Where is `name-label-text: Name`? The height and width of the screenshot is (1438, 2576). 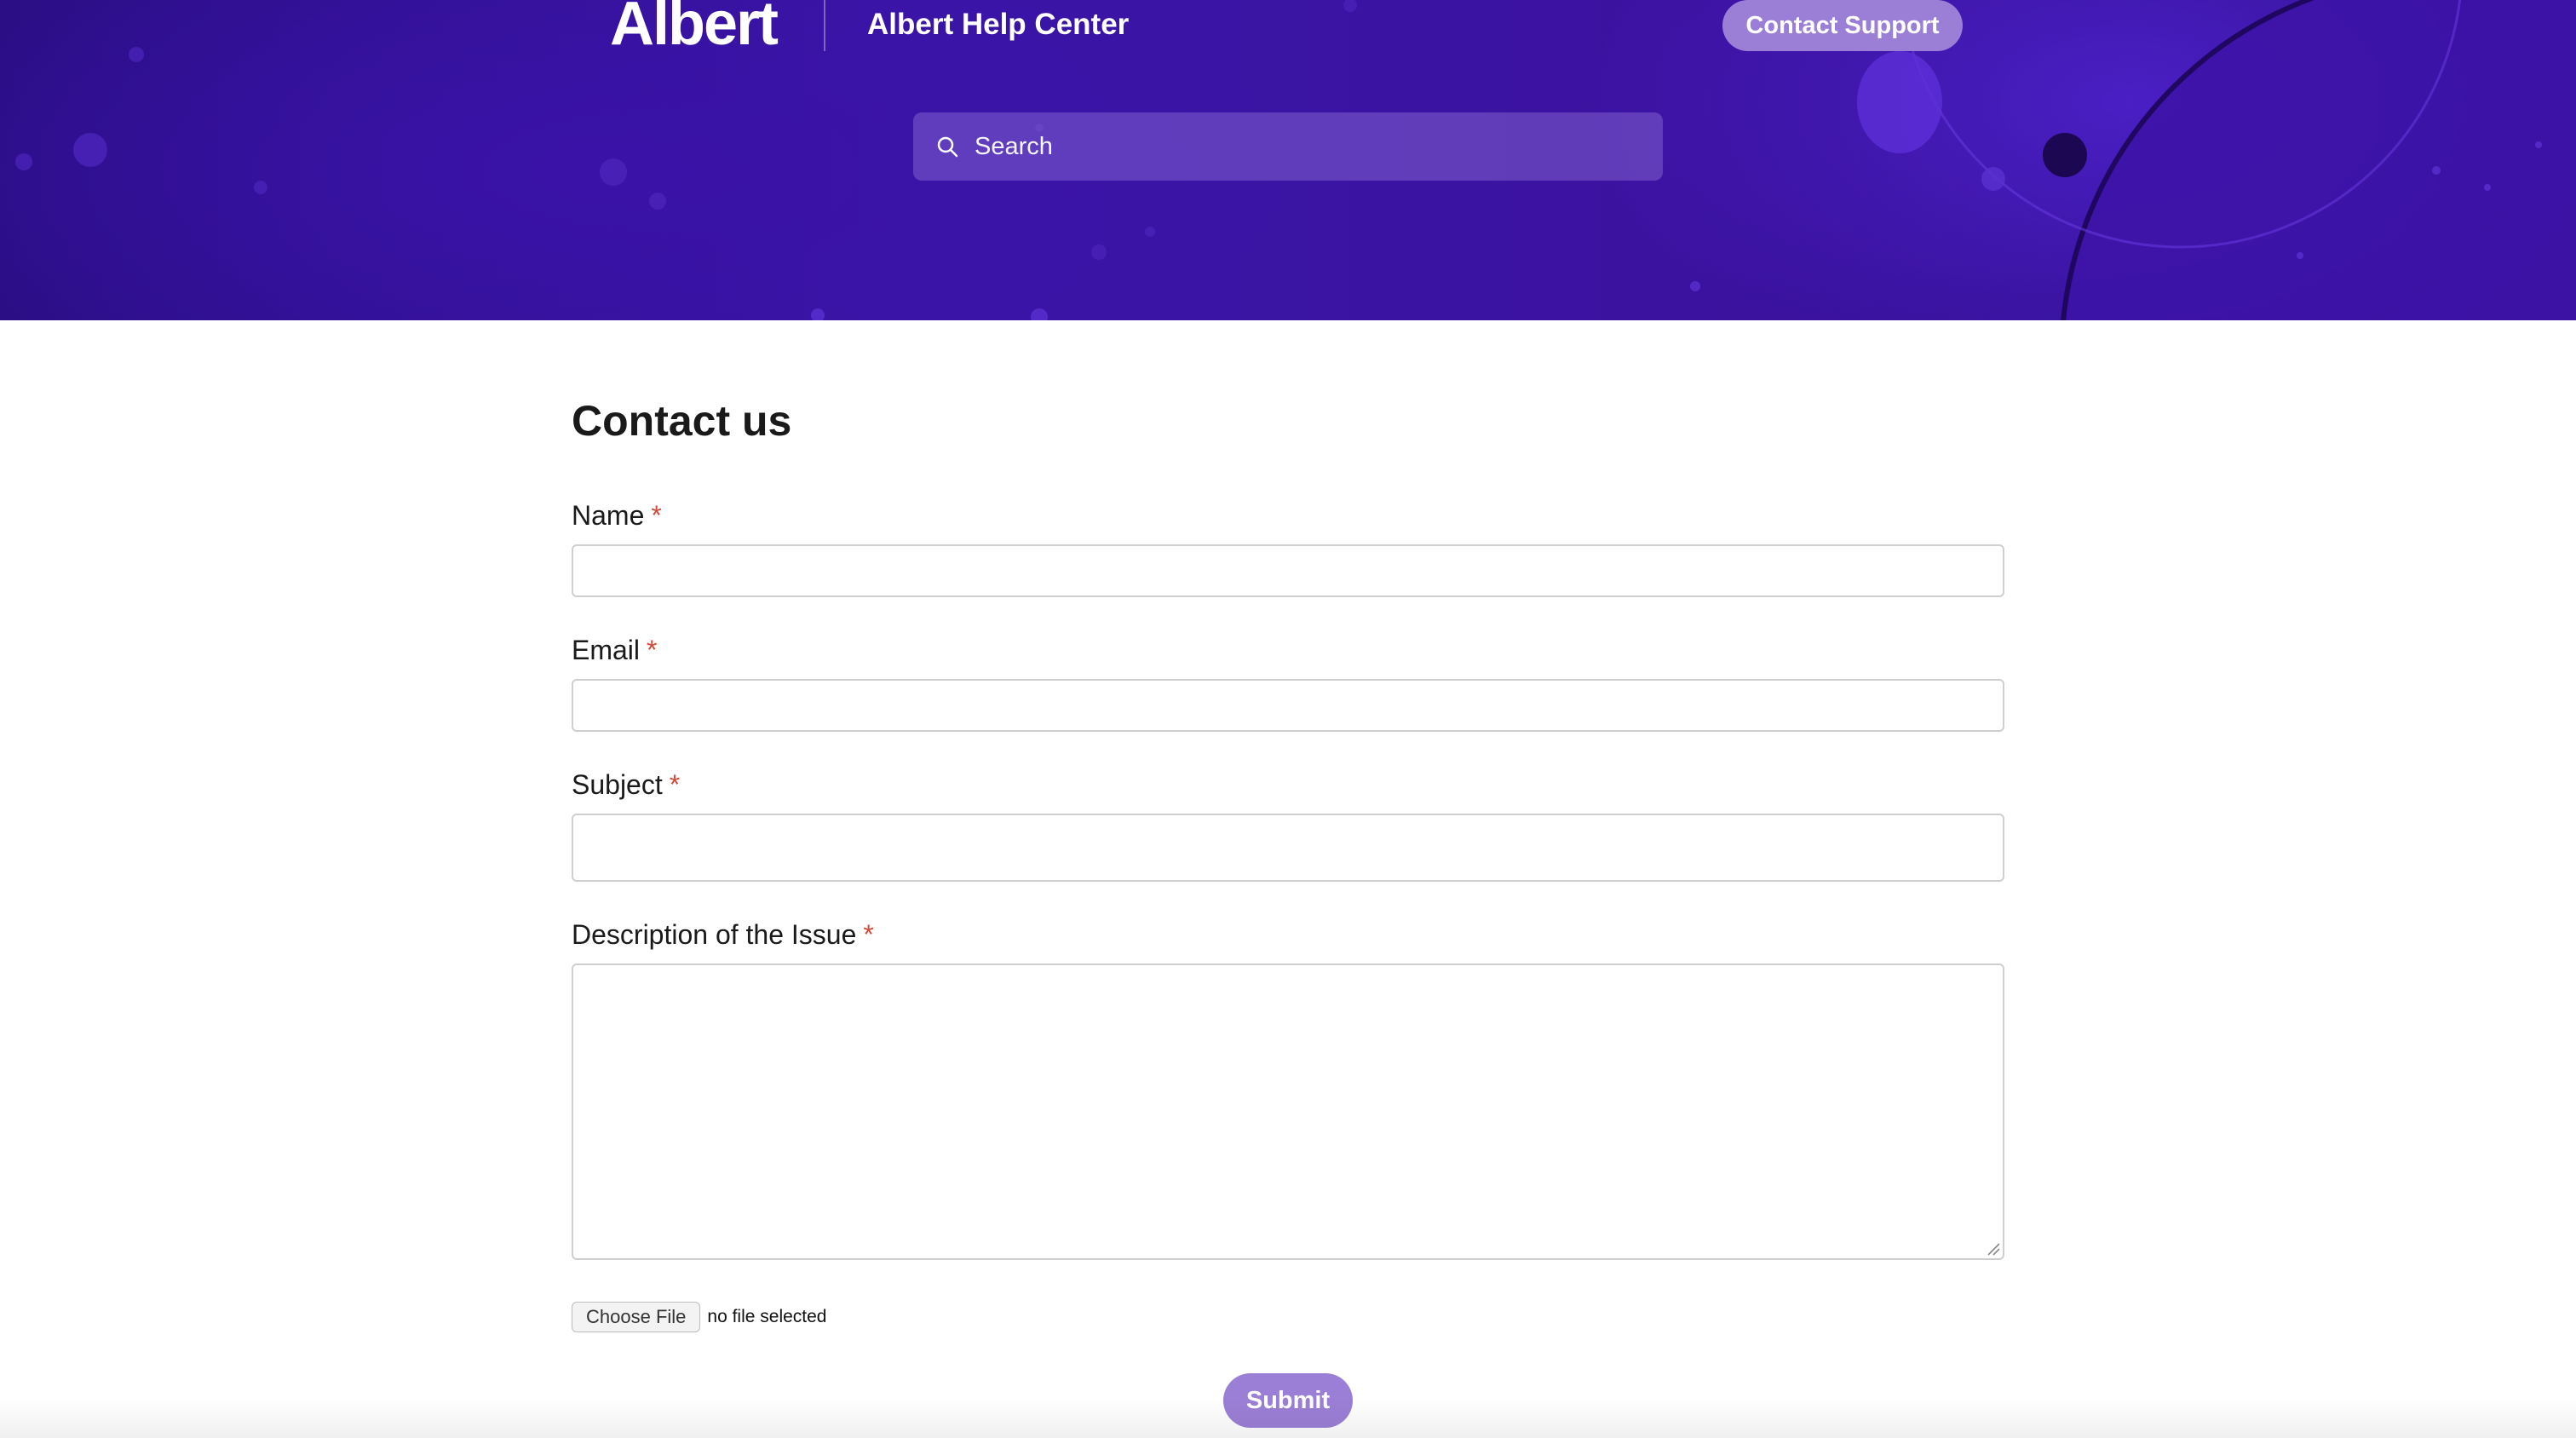 name-label-text: Name is located at coordinates (608, 515).